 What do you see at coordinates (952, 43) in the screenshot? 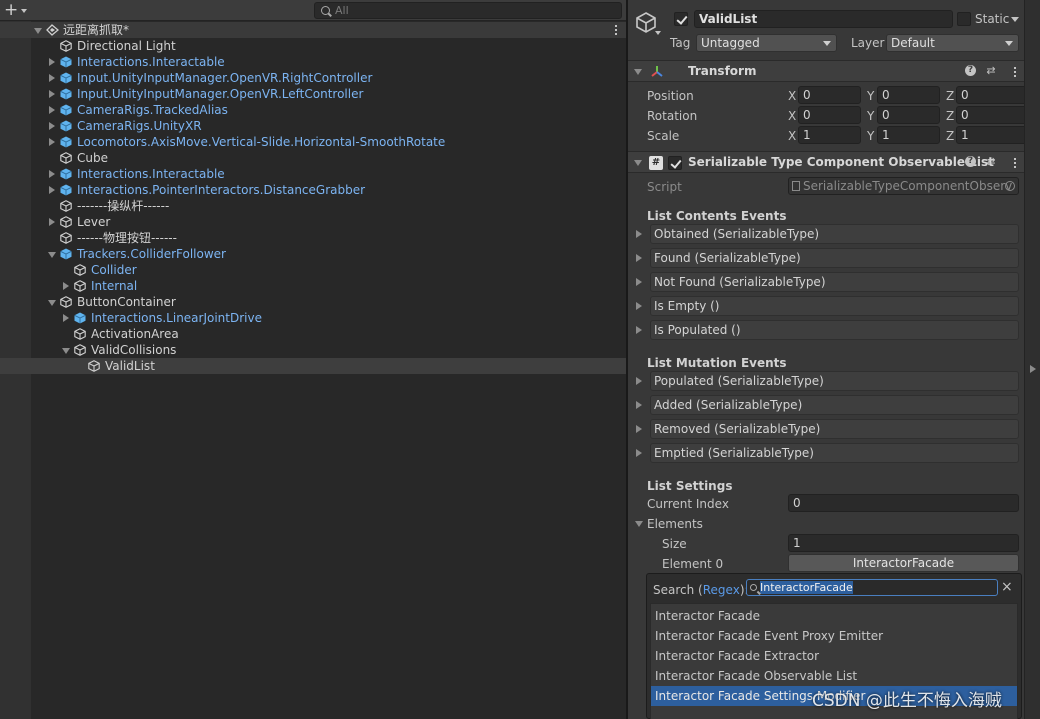
I see `layer-dropdown: Default` at bounding box center [952, 43].